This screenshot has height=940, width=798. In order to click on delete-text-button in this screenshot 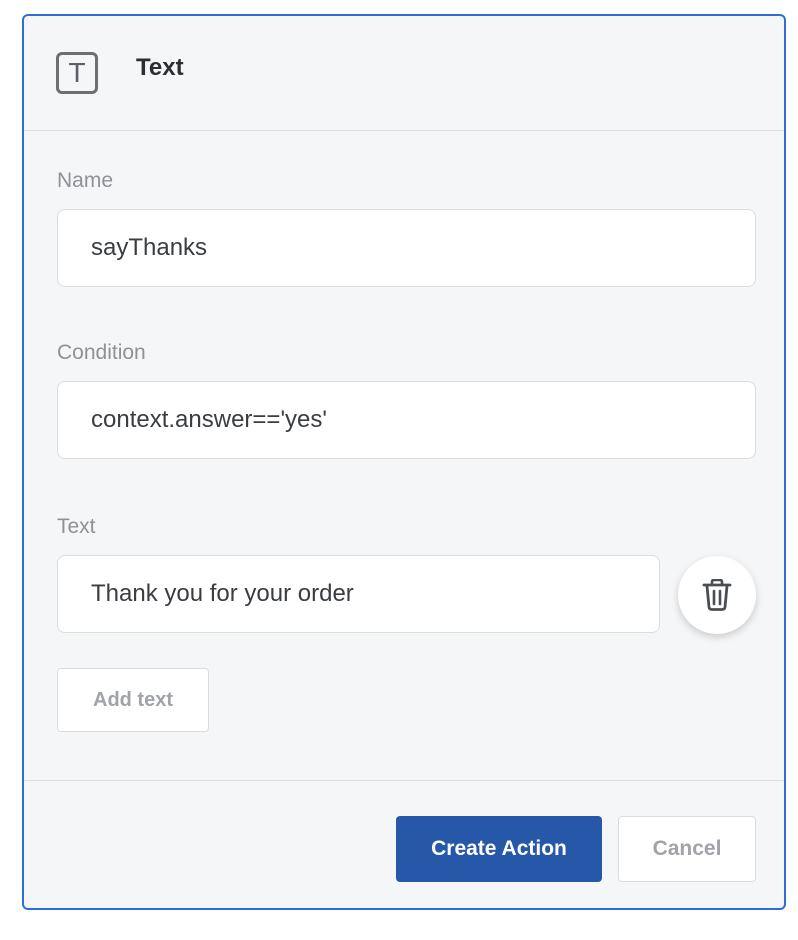, I will do `click(717, 595)`.